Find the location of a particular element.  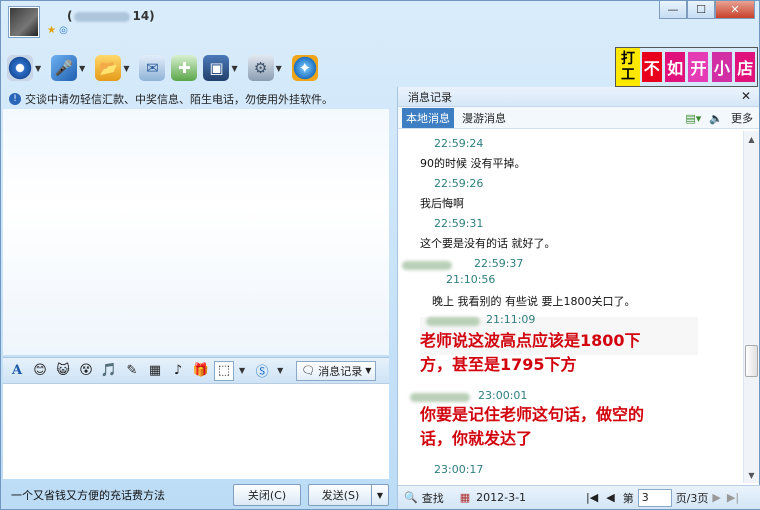

music-icon: ♪ is located at coordinates (178, 371).